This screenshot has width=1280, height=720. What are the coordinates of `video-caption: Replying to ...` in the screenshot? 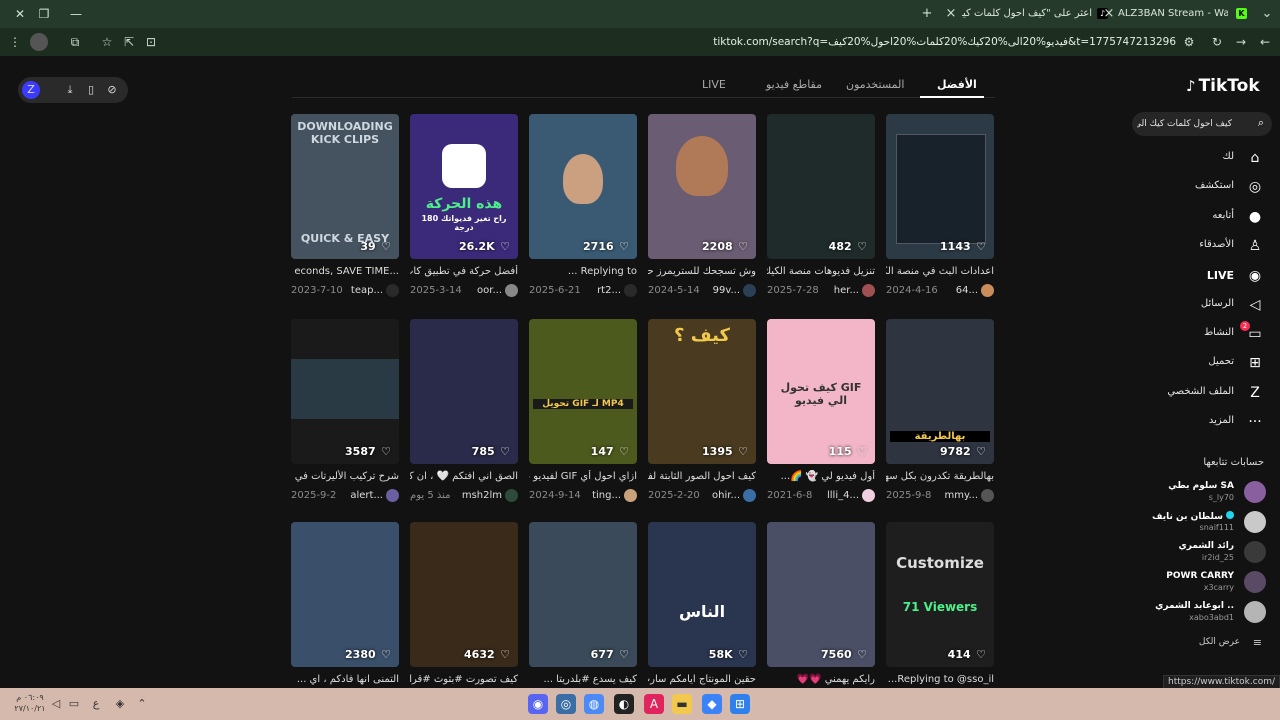 It's located at (583, 272).